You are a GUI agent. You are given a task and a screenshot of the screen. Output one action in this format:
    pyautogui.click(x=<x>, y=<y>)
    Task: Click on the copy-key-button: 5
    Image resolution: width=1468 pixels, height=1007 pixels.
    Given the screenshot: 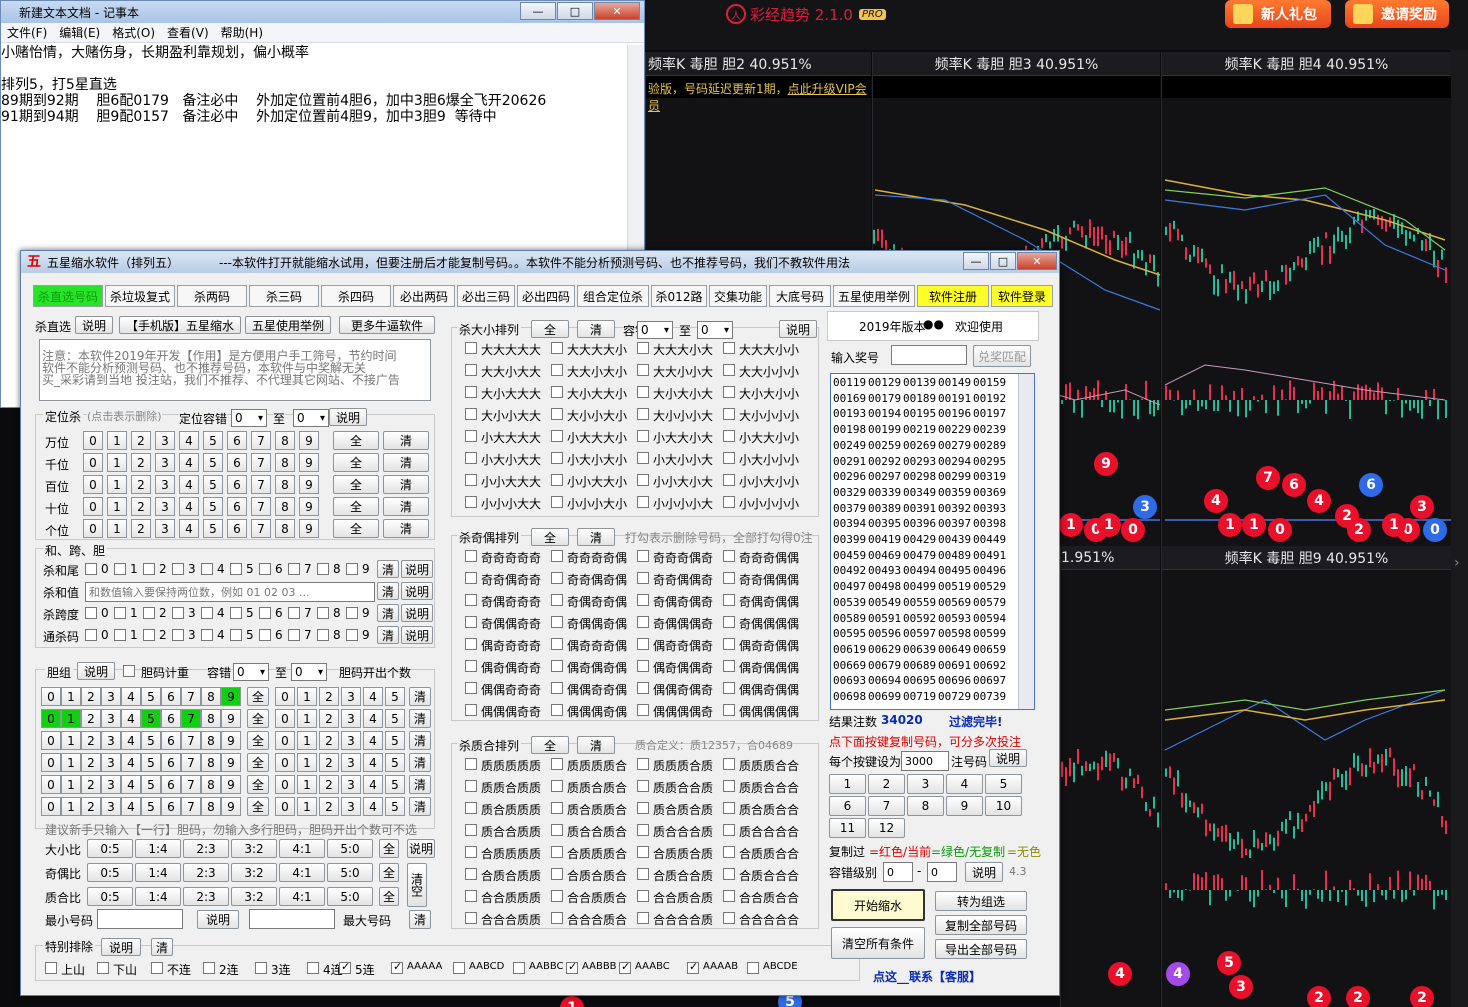 What is the action you would take?
    pyautogui.click(x=1003, y=784)
    